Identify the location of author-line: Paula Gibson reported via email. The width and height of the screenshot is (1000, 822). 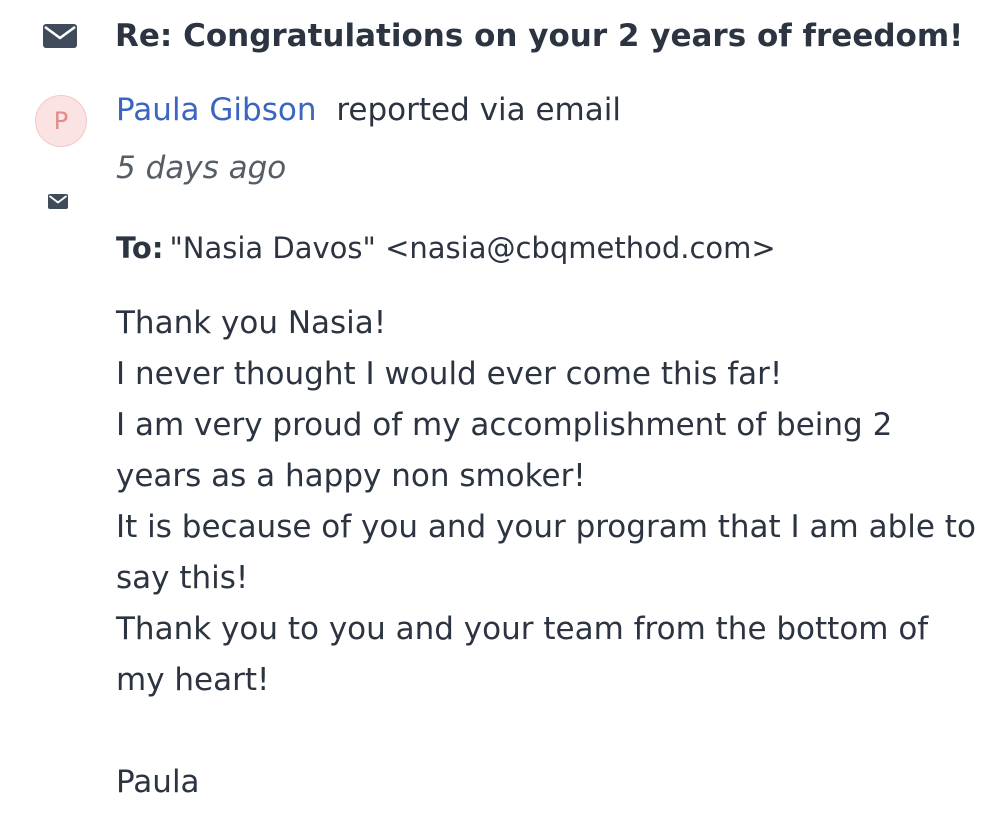
(368, 110).